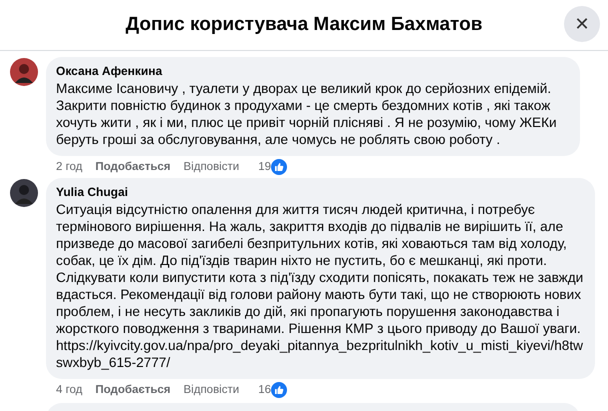 Image resolution: width=608 pixels, height=411 pixels. I want to click on comment-author: Оксана Афенкина, so click(312, 71).